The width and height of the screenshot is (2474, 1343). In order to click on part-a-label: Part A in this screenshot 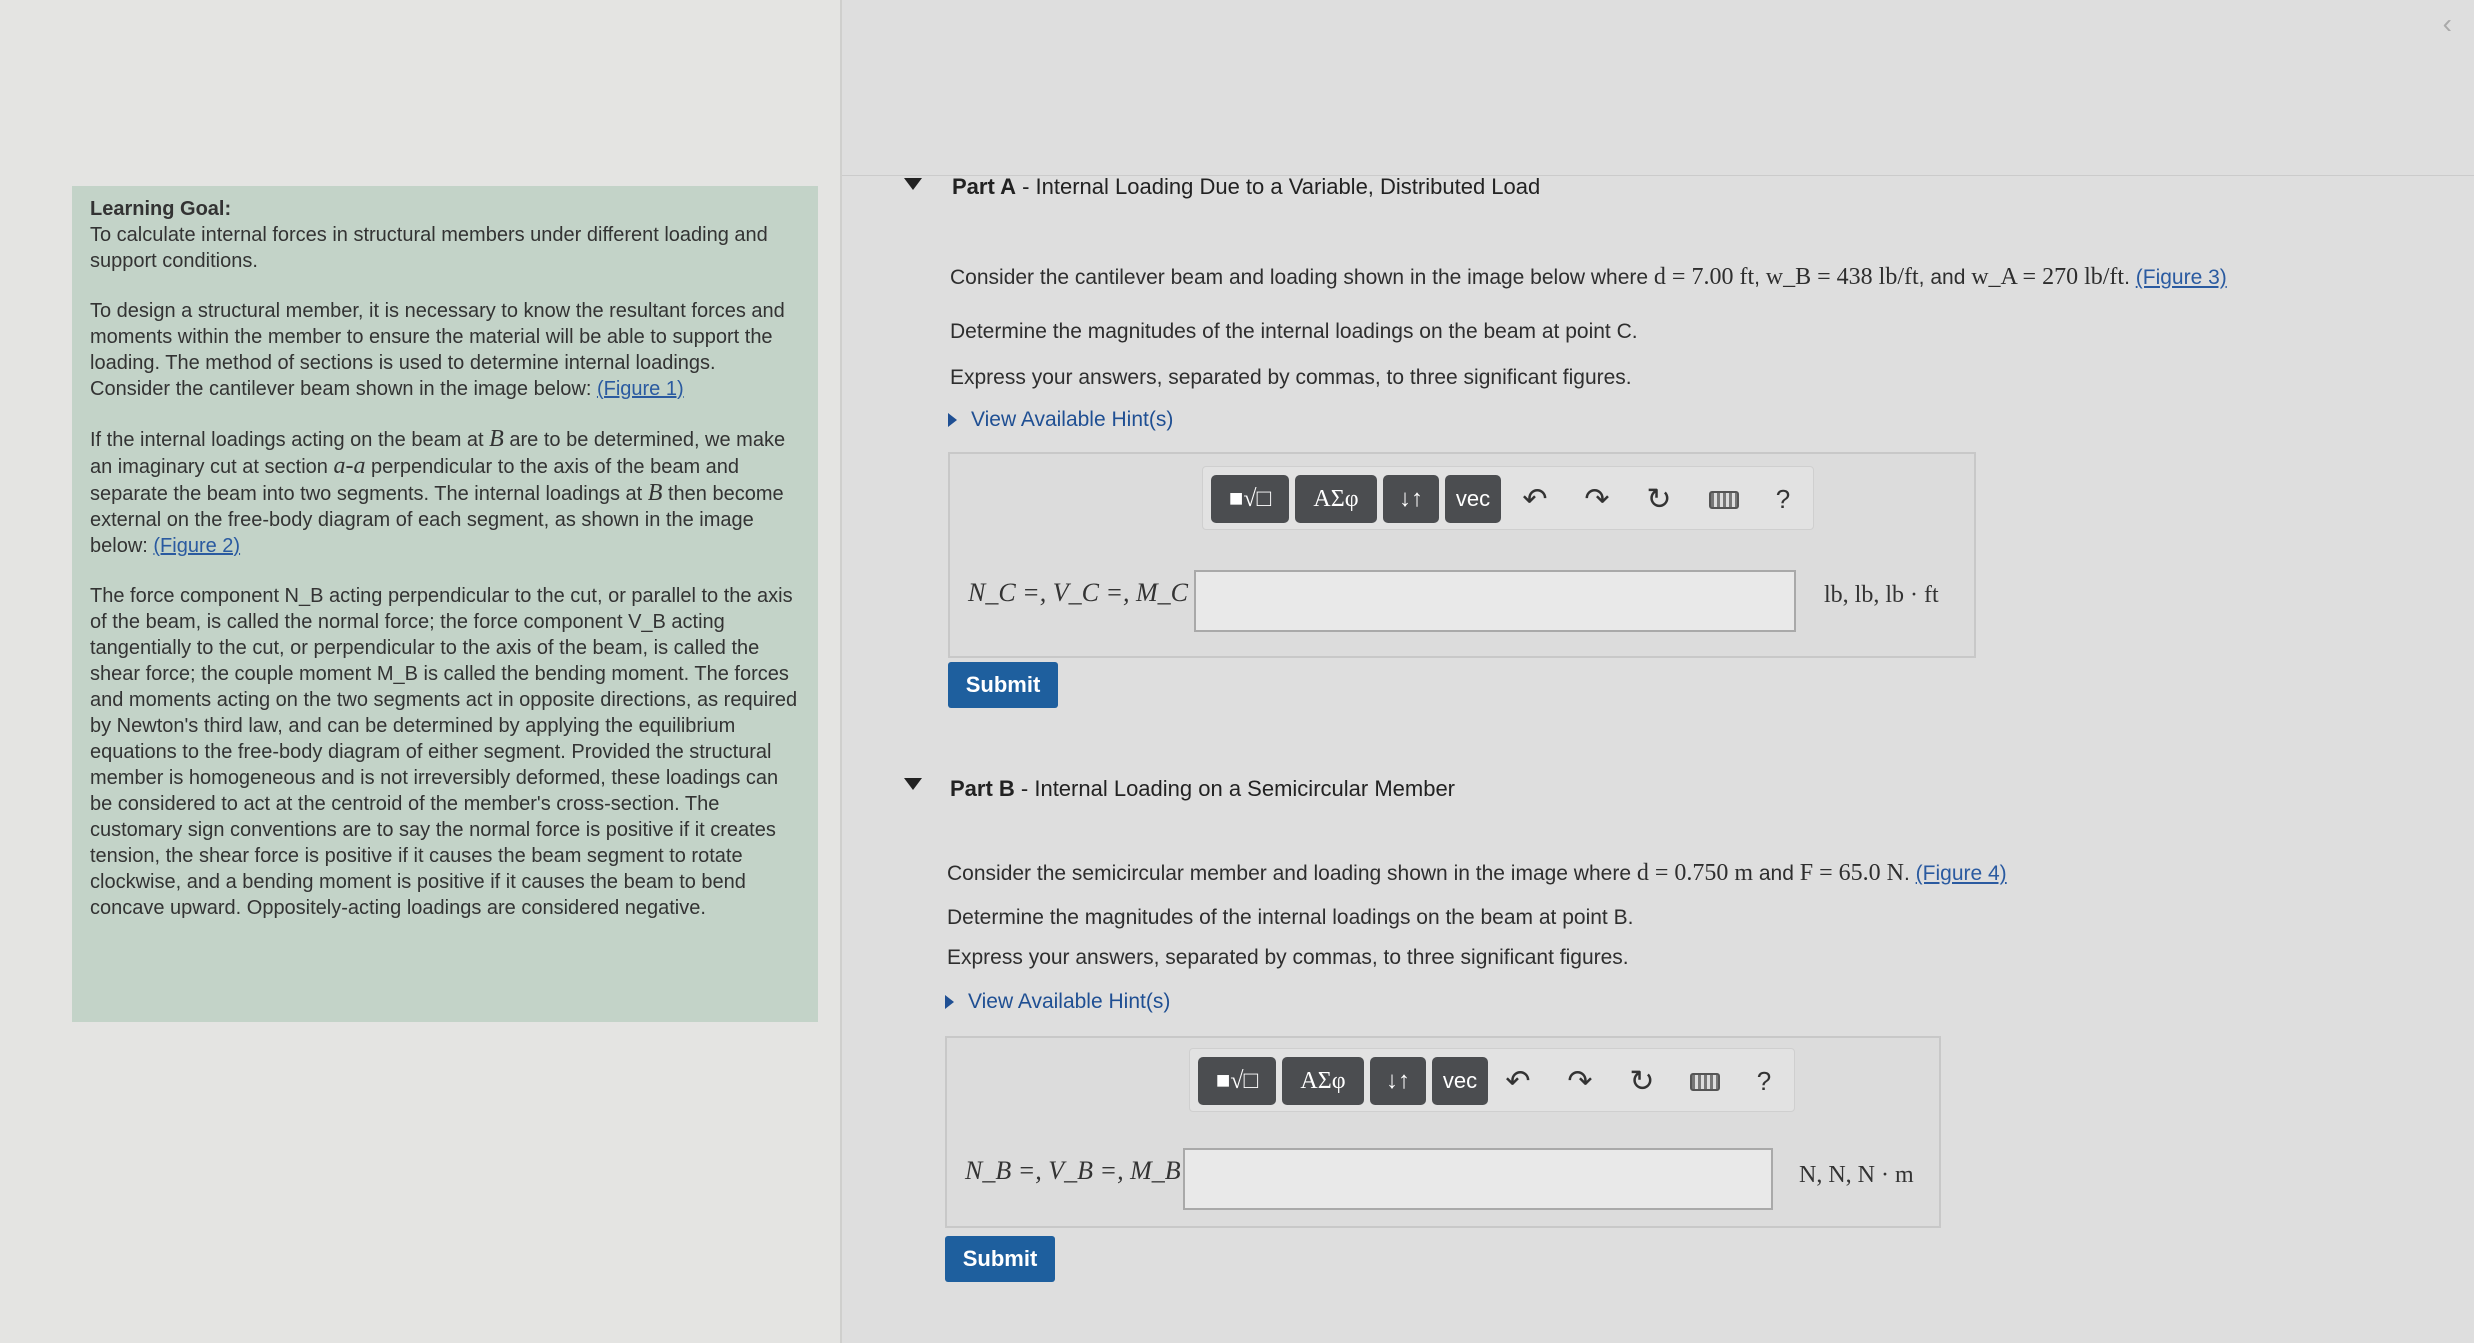, I will do `click(984, 186)`.